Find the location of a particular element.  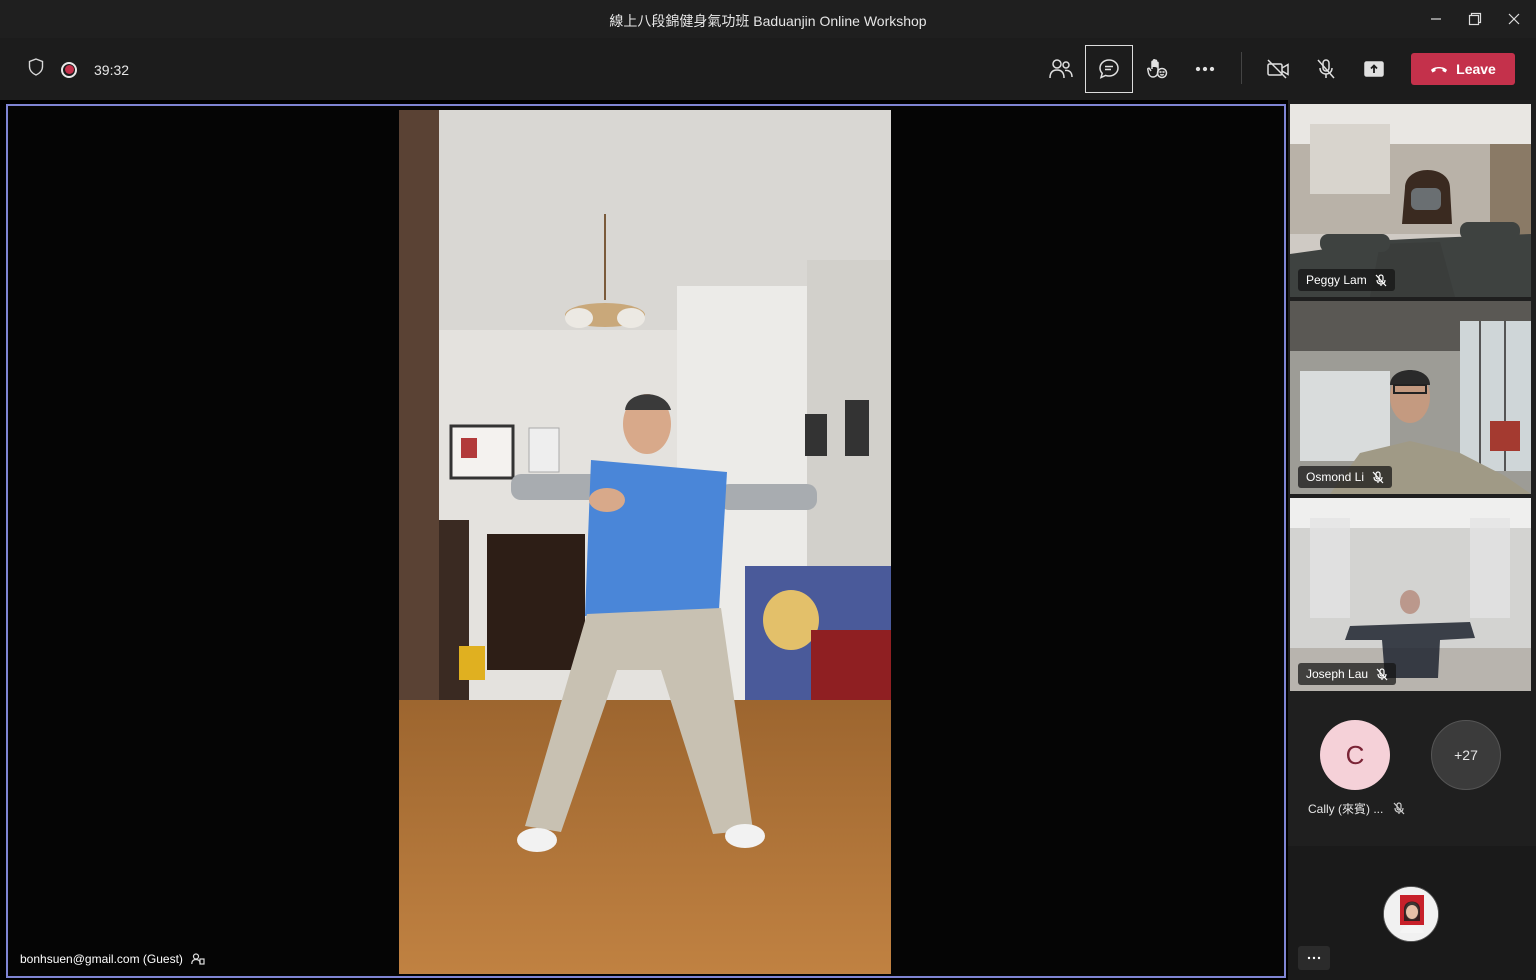

meeting-status: 39:32 is located at coordinates (78, 69).